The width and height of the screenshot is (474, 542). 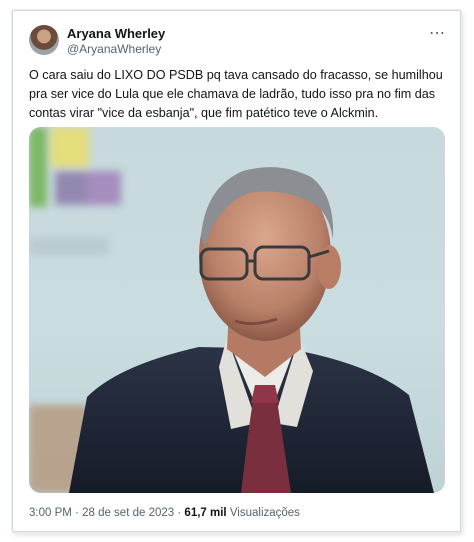 I want to click on views-count: 61,7 mil, so click(x=205, y=513).